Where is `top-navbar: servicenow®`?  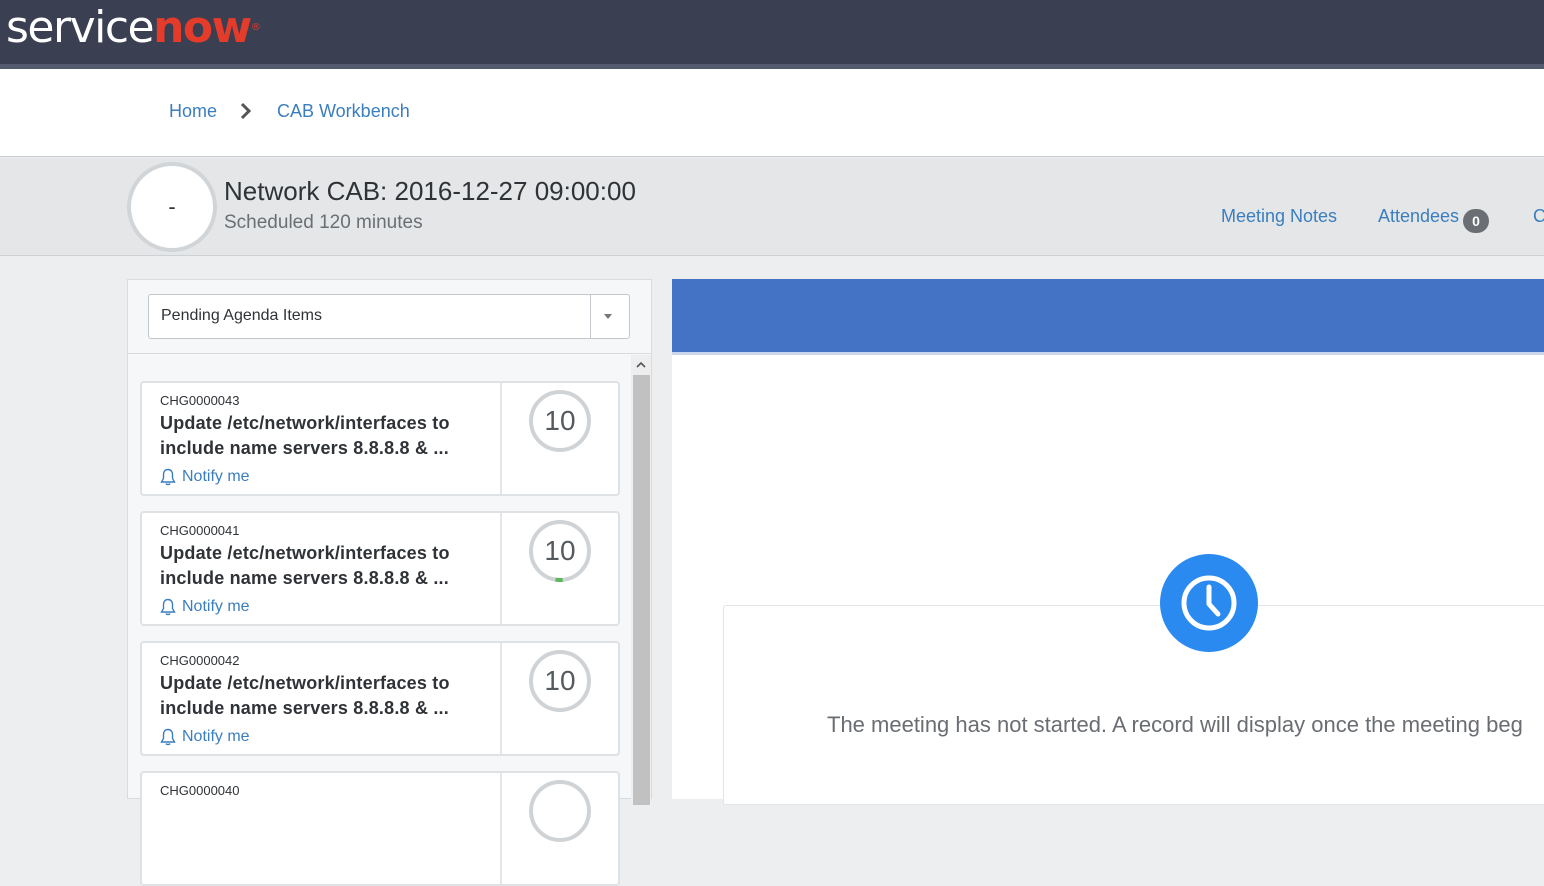
top-navbar: servicenow® is located at coordinates (772, 32).